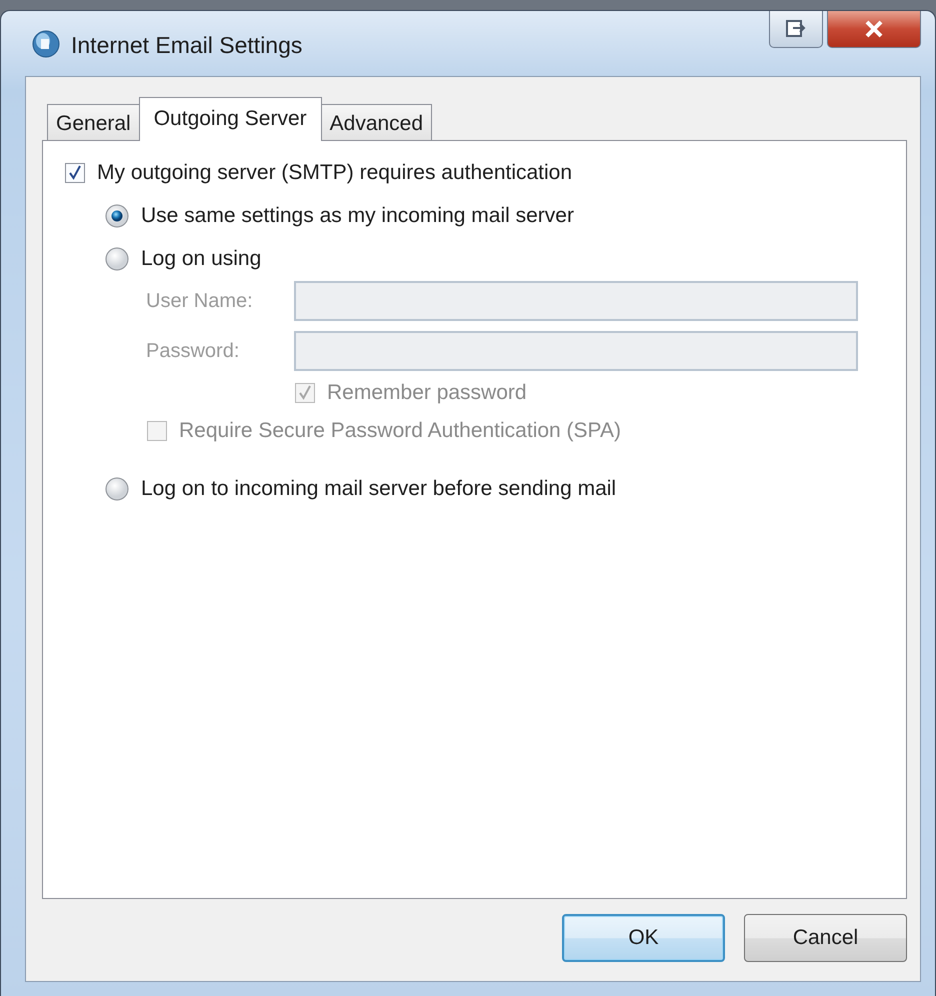 The image size is (936, 996). Describe the element at coordinates (187, 45) in the screenshot. I see `window-title: Internet Email Settings` at that location.